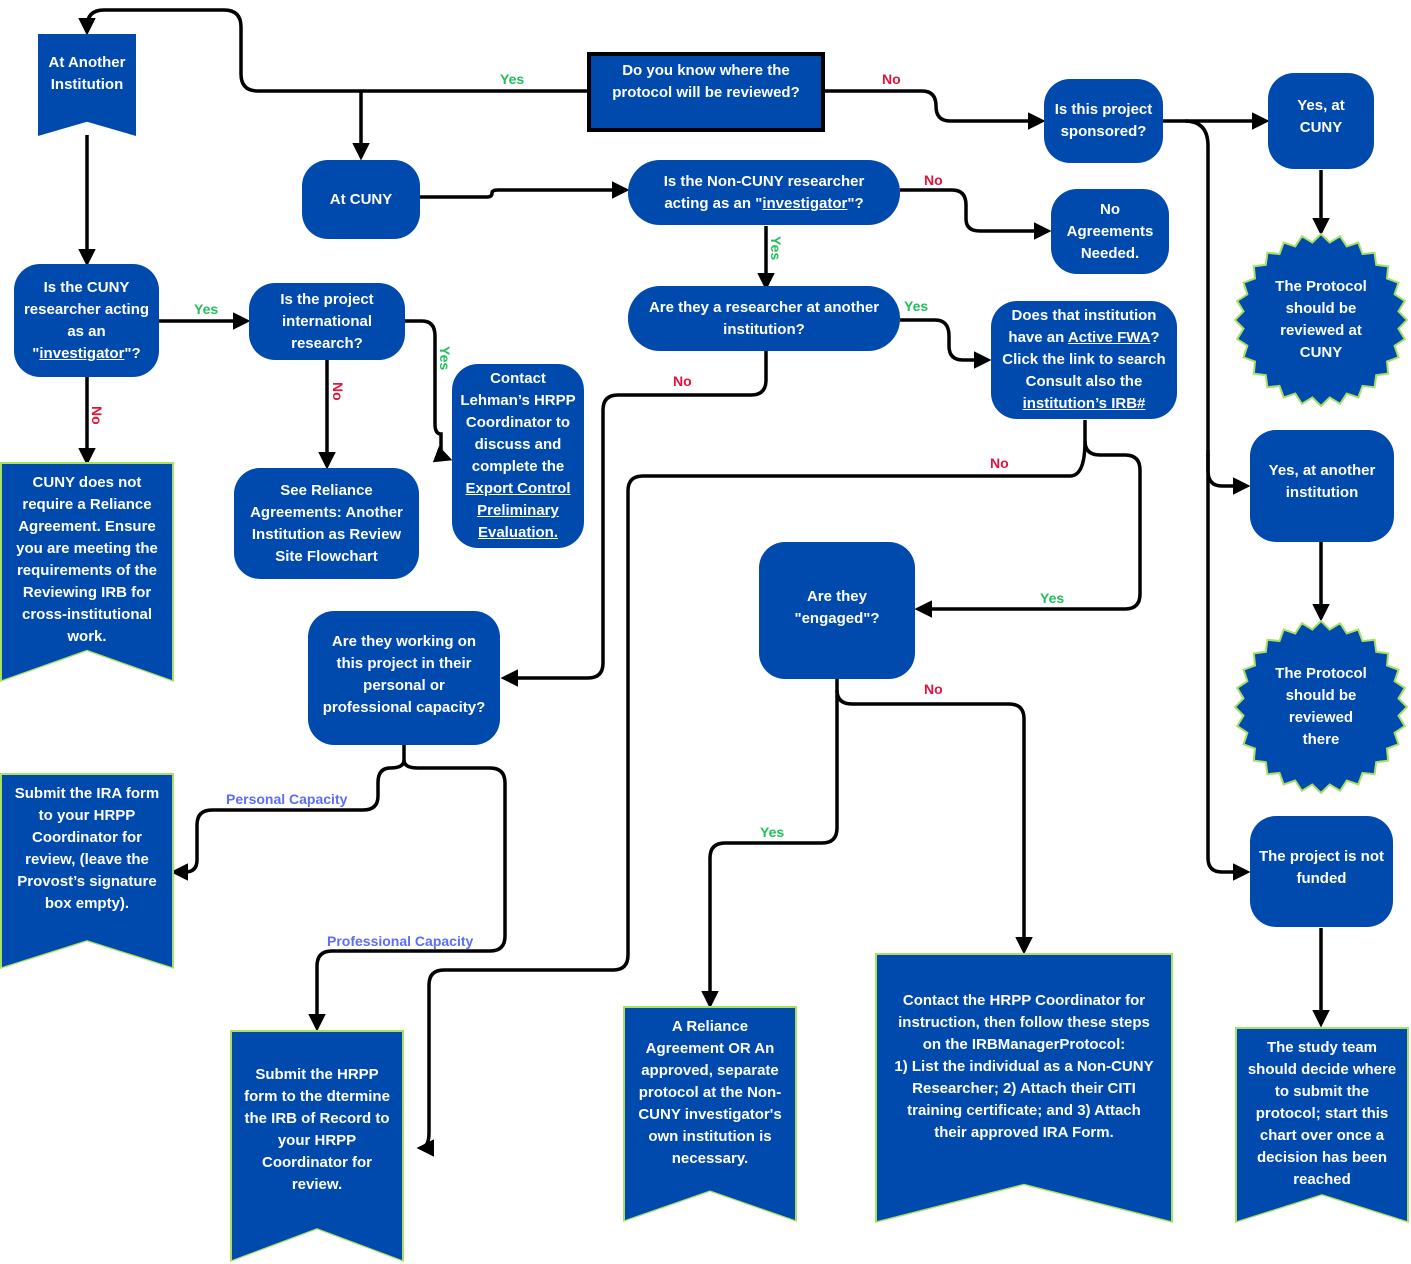 The image size is (1411, 1264). What do you see at coordinates (1109, 337) in the screenshot?
I see `active-fwa-link: Active FWA` at bounding box center [1109, 337].